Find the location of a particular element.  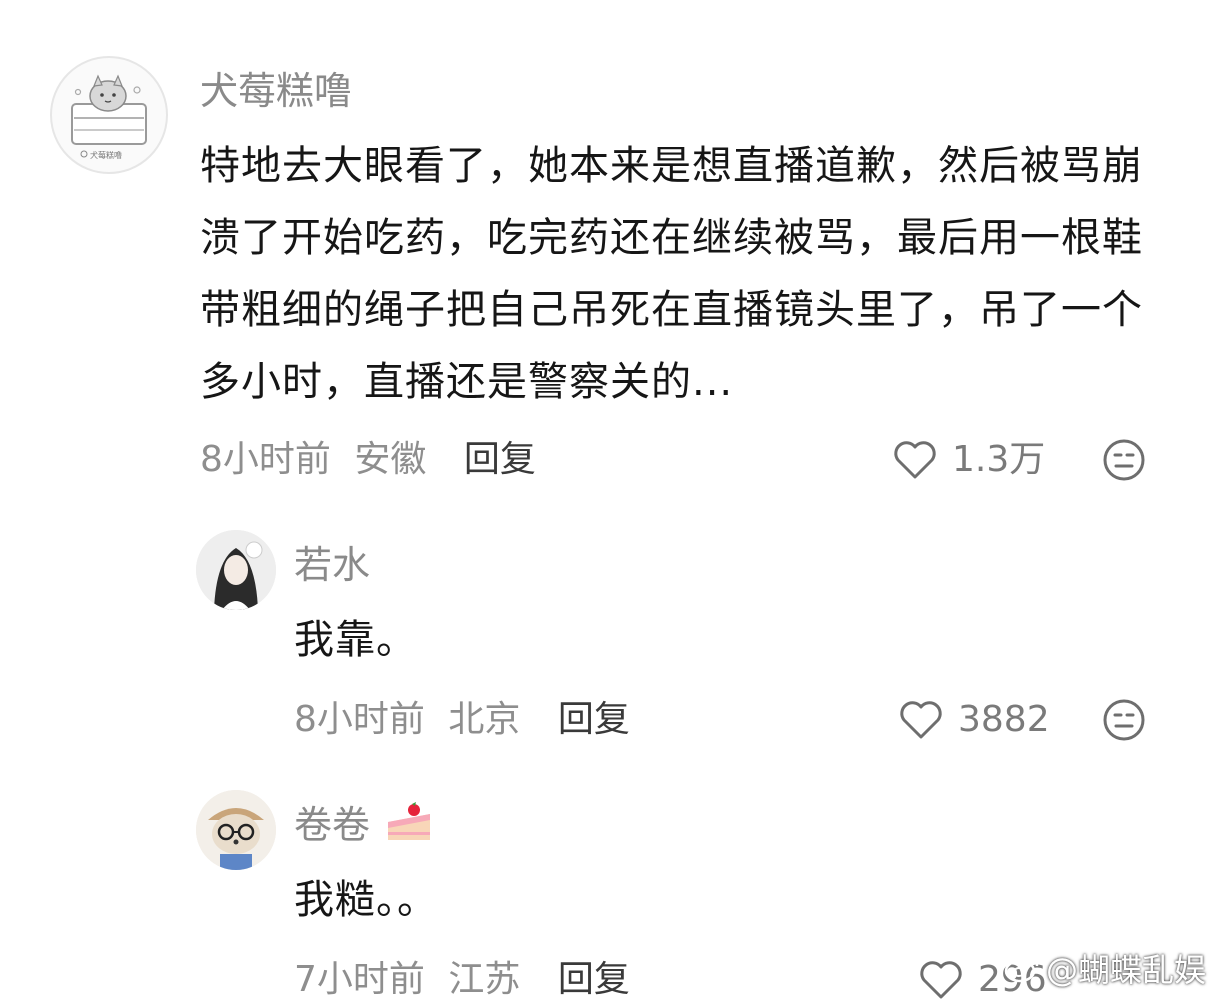

comment-location: 江苏 is located at coordinates (484, 979).